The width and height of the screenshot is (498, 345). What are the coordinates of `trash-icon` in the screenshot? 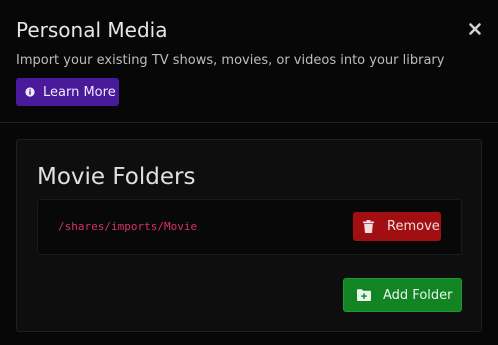 It's located at (368, 226).